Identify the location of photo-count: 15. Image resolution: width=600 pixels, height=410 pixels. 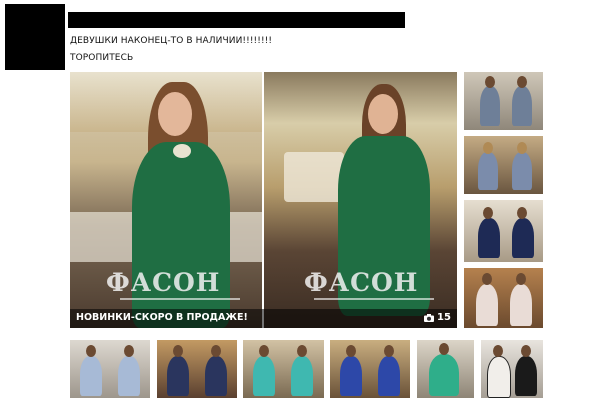
(437, 317).